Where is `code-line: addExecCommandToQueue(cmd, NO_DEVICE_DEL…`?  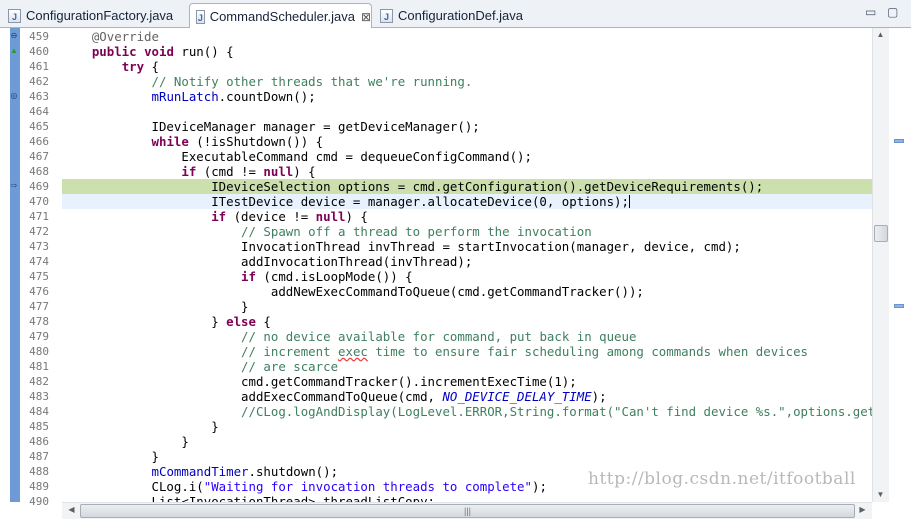
code-line: addExecCommandToQueue(cmd, NO_DEVICE_DEL… is located at coordinates (467, 396).